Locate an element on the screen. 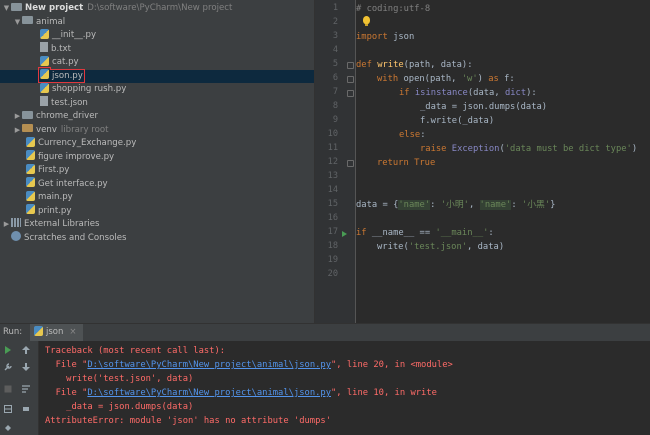 This screenshot has width=650, height=435. string: 'w' is located at coordinates (469, 79).